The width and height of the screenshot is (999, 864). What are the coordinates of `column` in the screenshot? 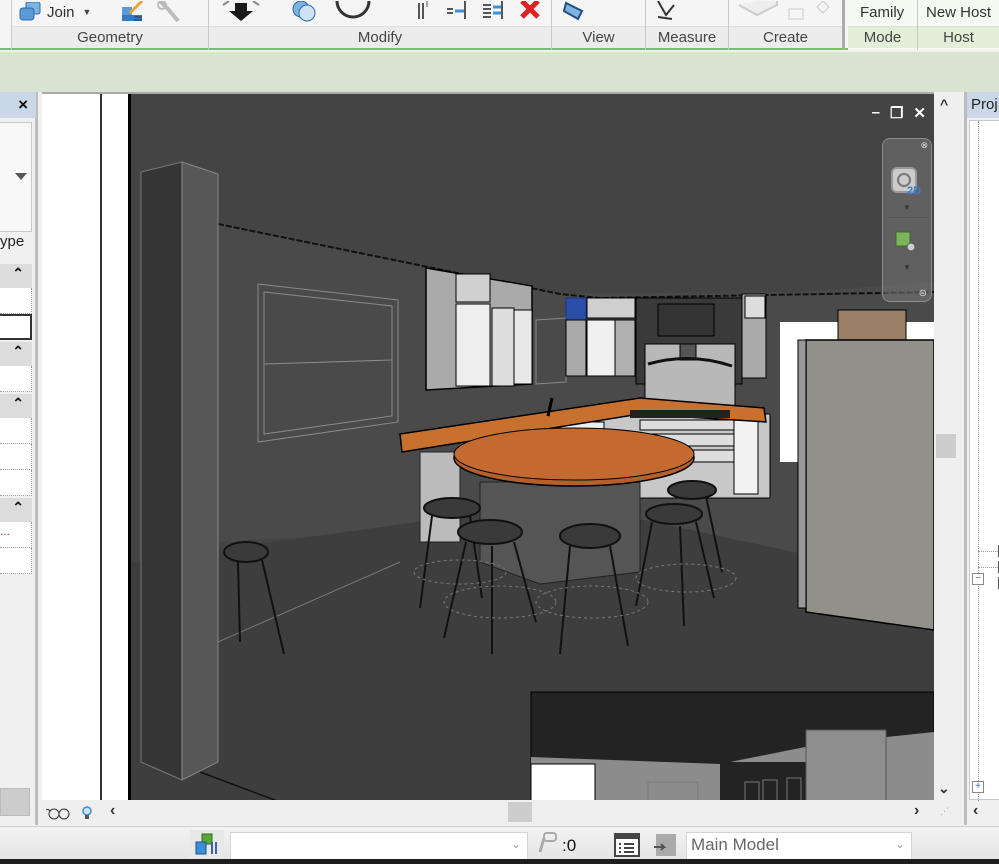 It's located at (161, 471).